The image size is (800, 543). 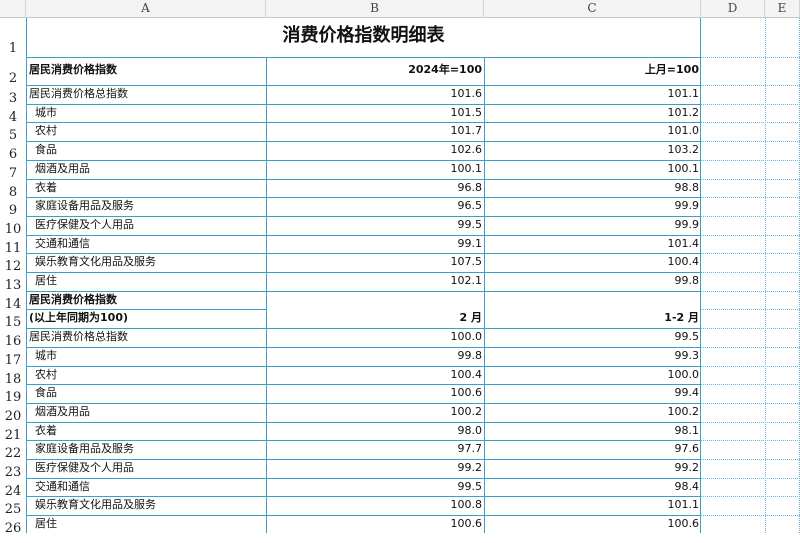 What do you see at coordinates (782, 9) in the screenshot?
I see `column-header-e: E` at bounding box center [782, 9].